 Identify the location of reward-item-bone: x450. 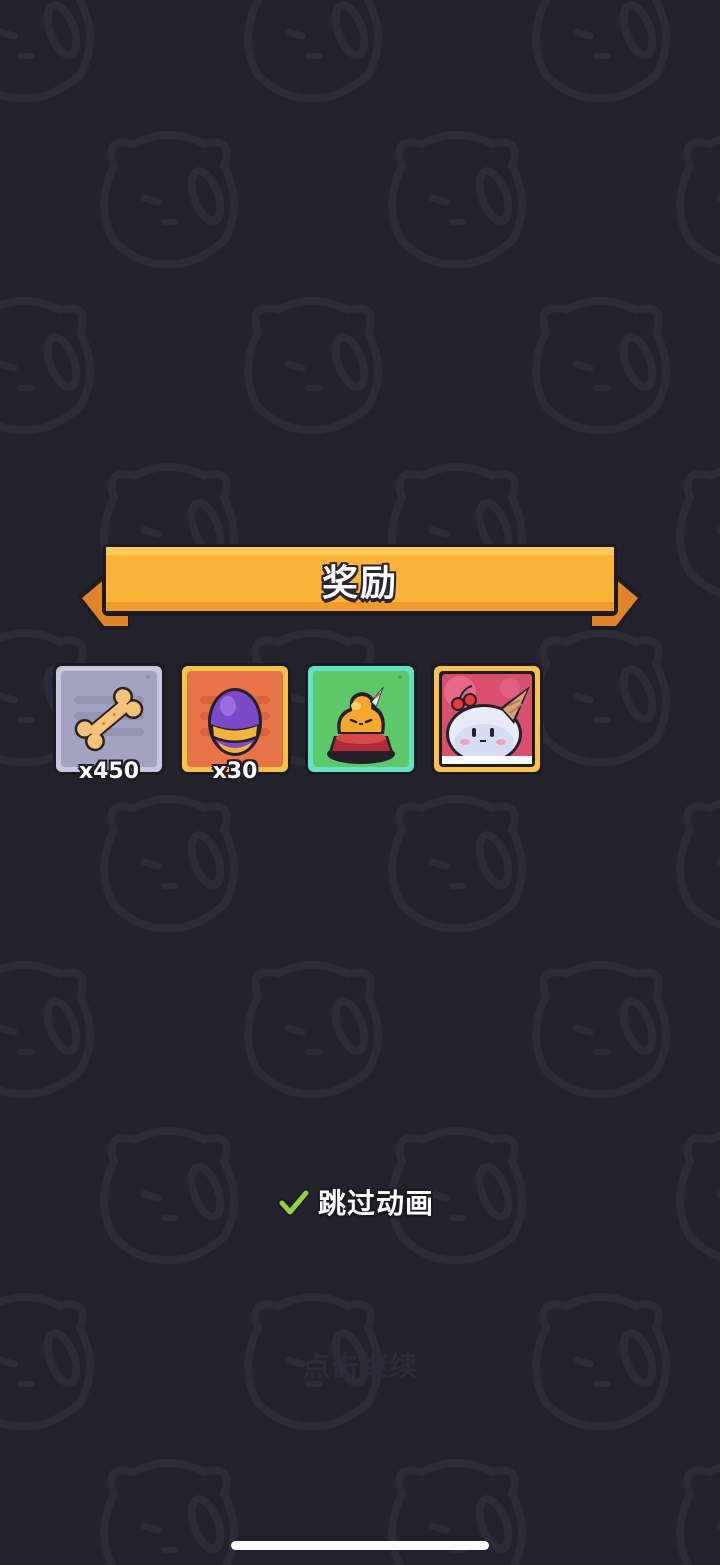
(109, 723).